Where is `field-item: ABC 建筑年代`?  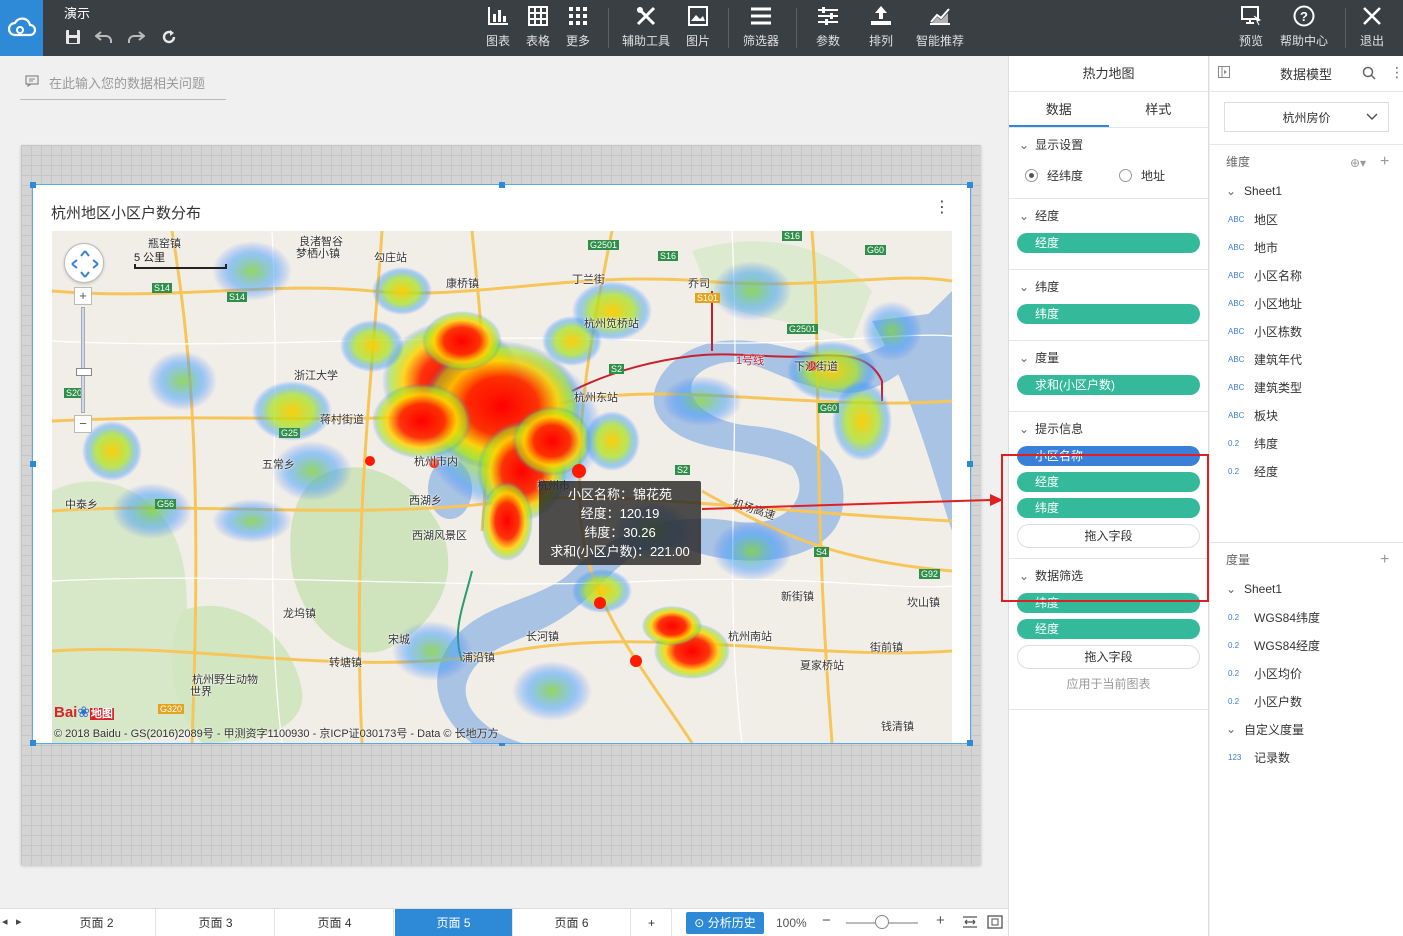
field-item: ABC 建筑年代 is located at coordinates (1306, 359).